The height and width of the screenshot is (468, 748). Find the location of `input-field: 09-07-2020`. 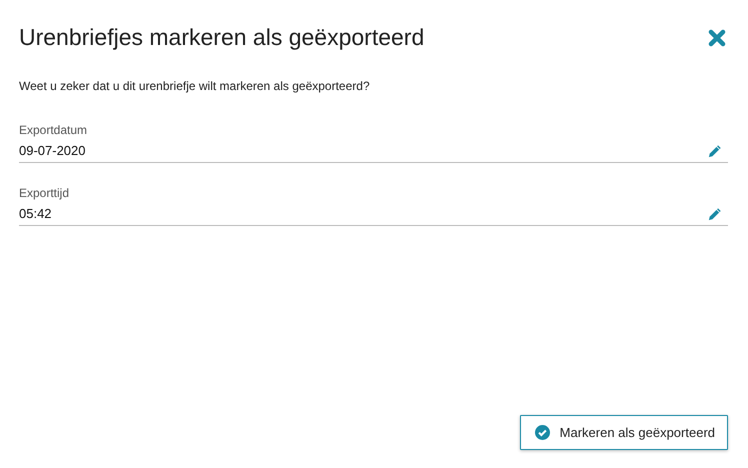

input-field: 09-07-2020 is located at coordinates (363, 150).